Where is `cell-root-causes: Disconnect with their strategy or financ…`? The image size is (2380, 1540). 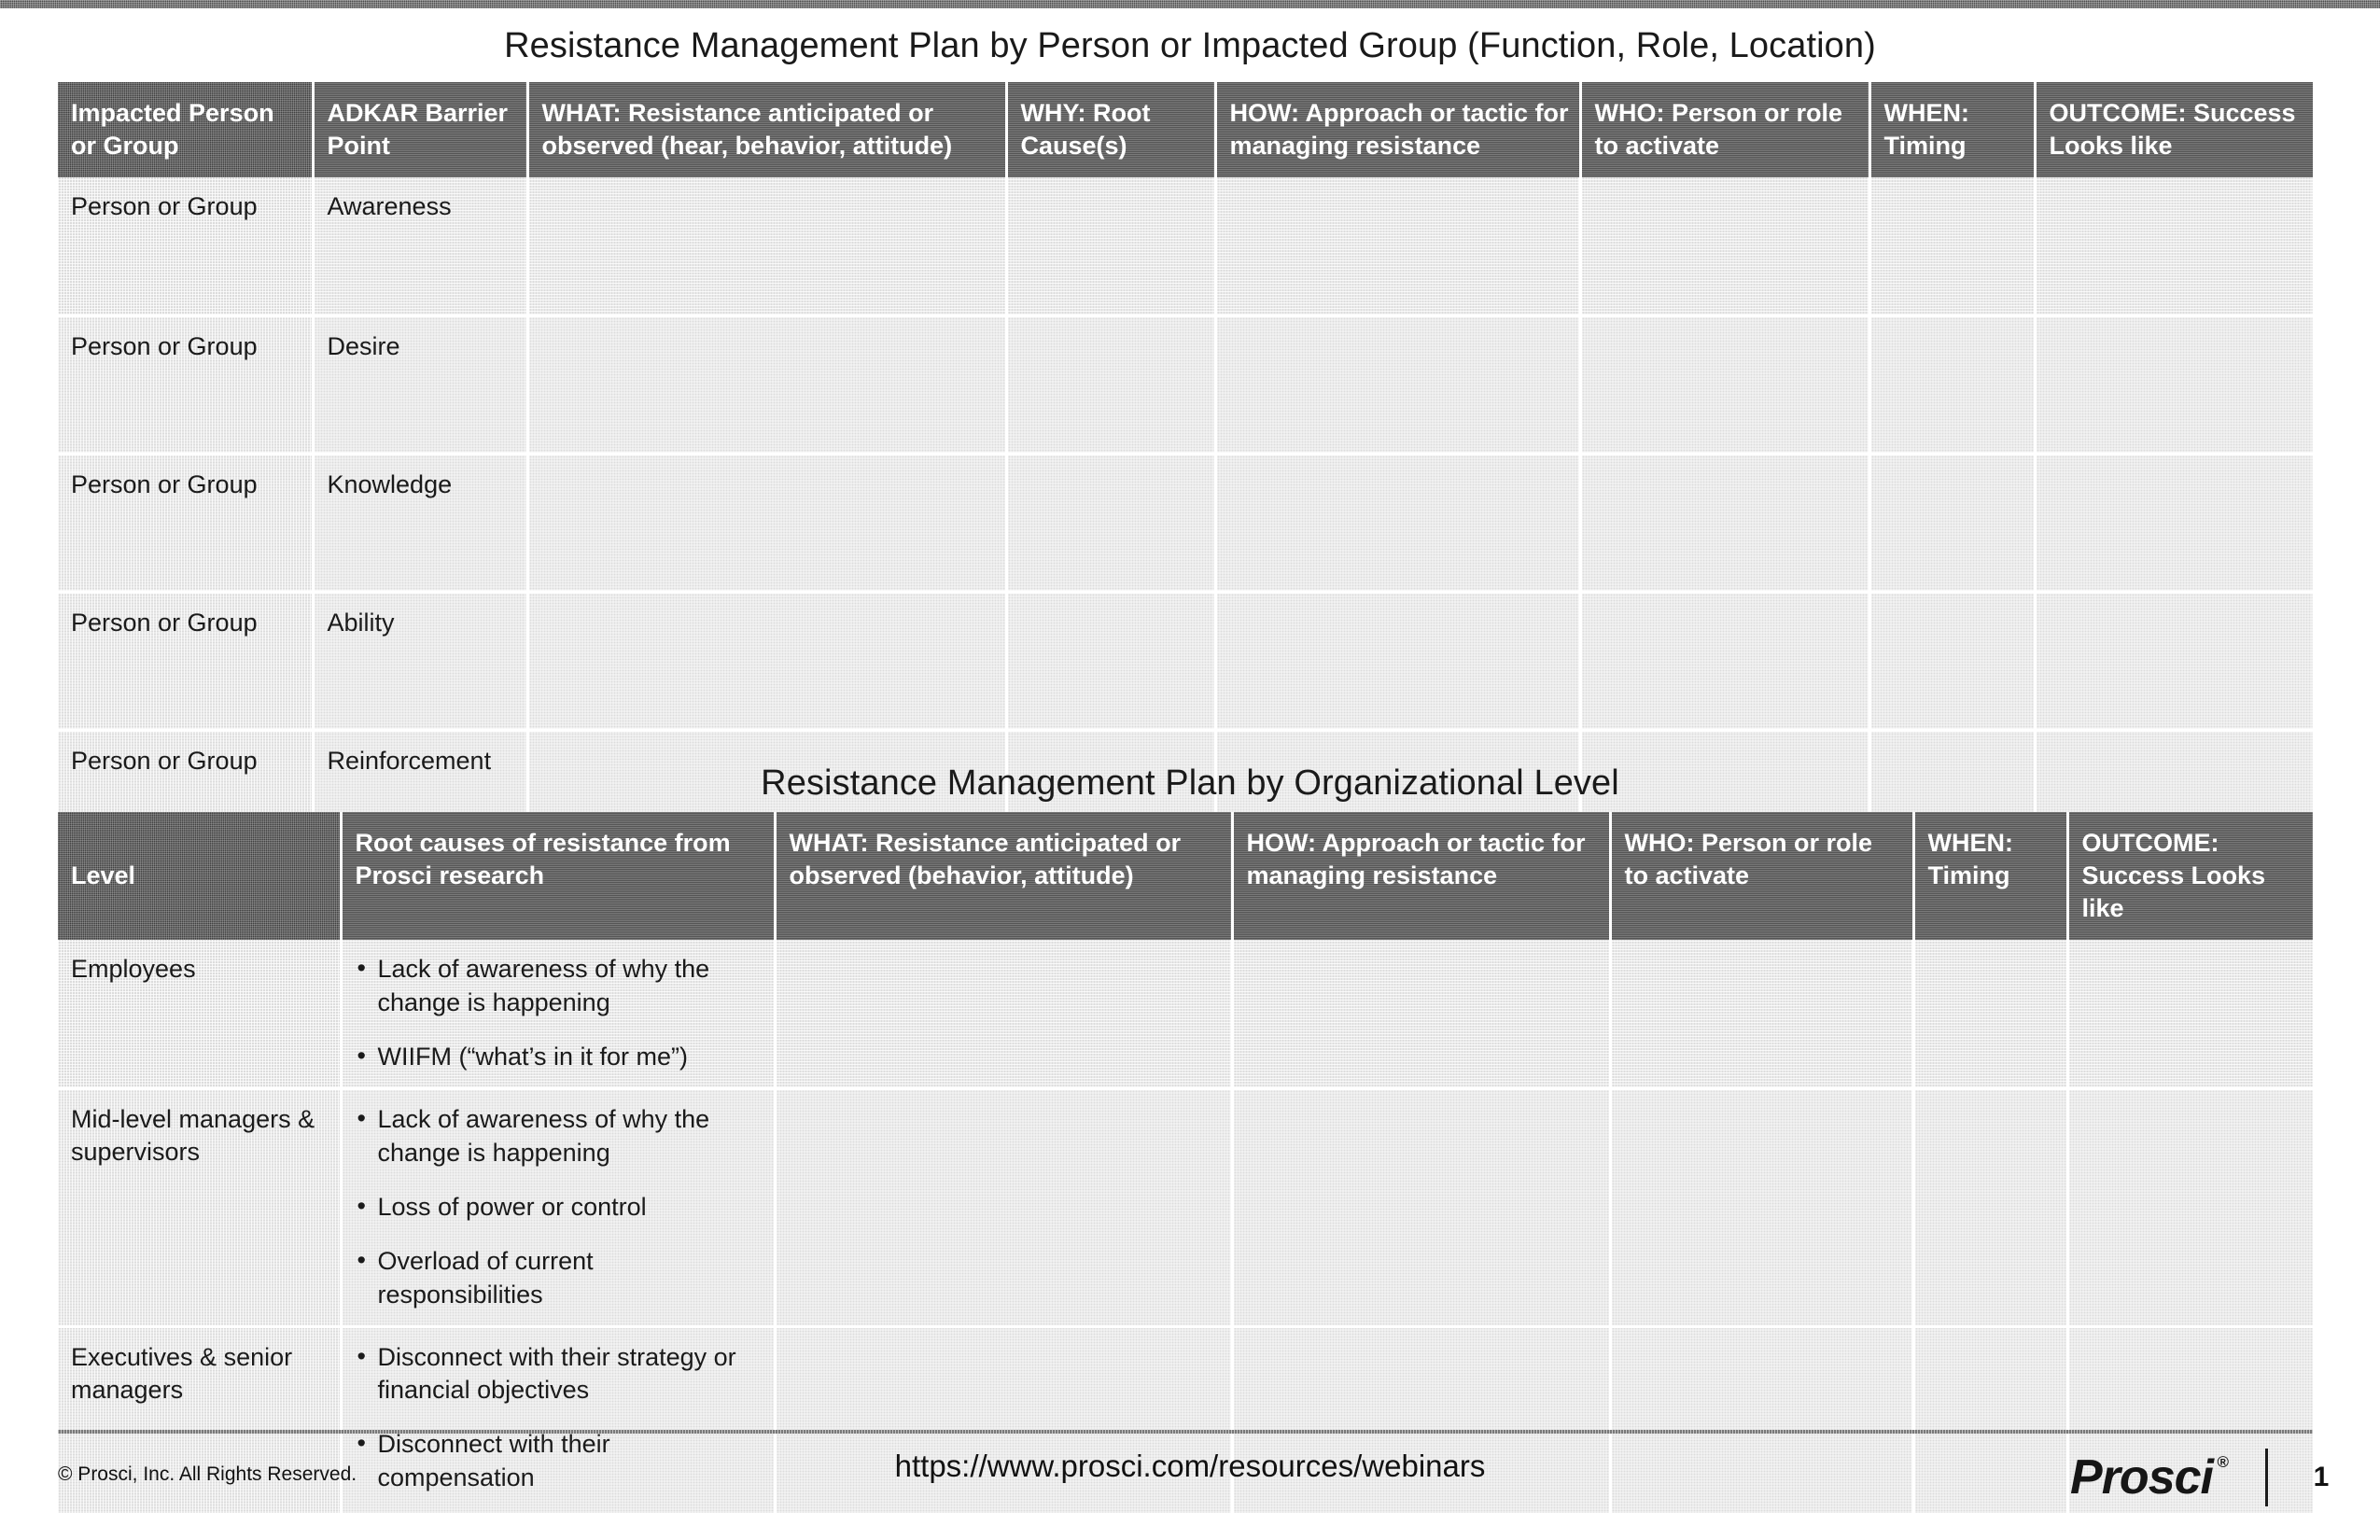 cell-root-causes: Disconnect with their strategy or financ… is located at coordinates (559, 1420).